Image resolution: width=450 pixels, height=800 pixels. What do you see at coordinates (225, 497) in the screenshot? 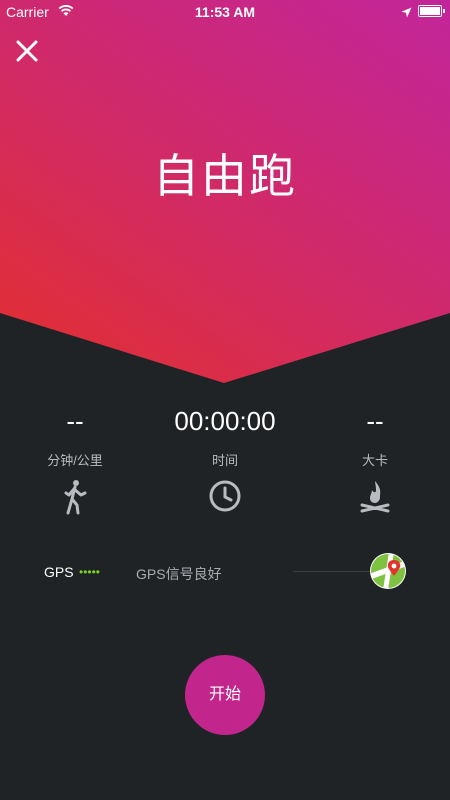
I see `clock-icon` at bounding box center [225, 497].